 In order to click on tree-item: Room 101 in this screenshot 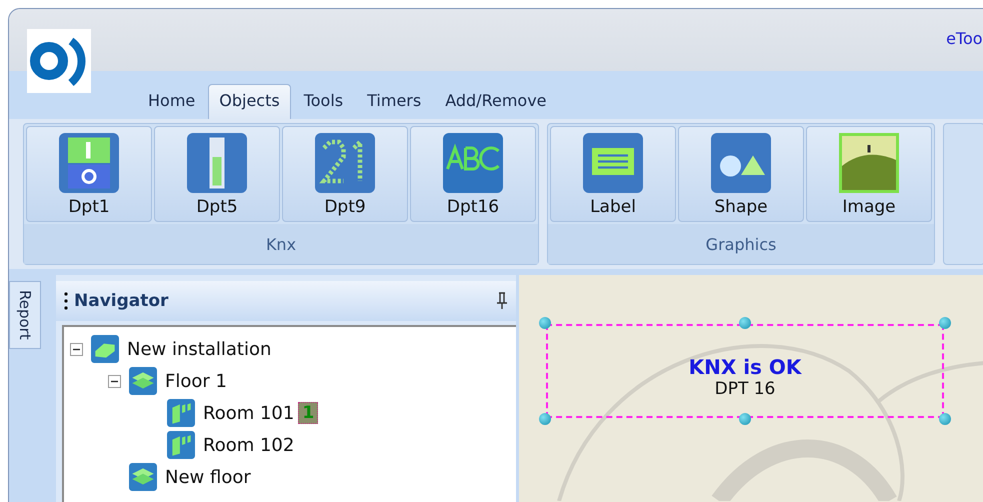, I will do `click(248, 413)`.